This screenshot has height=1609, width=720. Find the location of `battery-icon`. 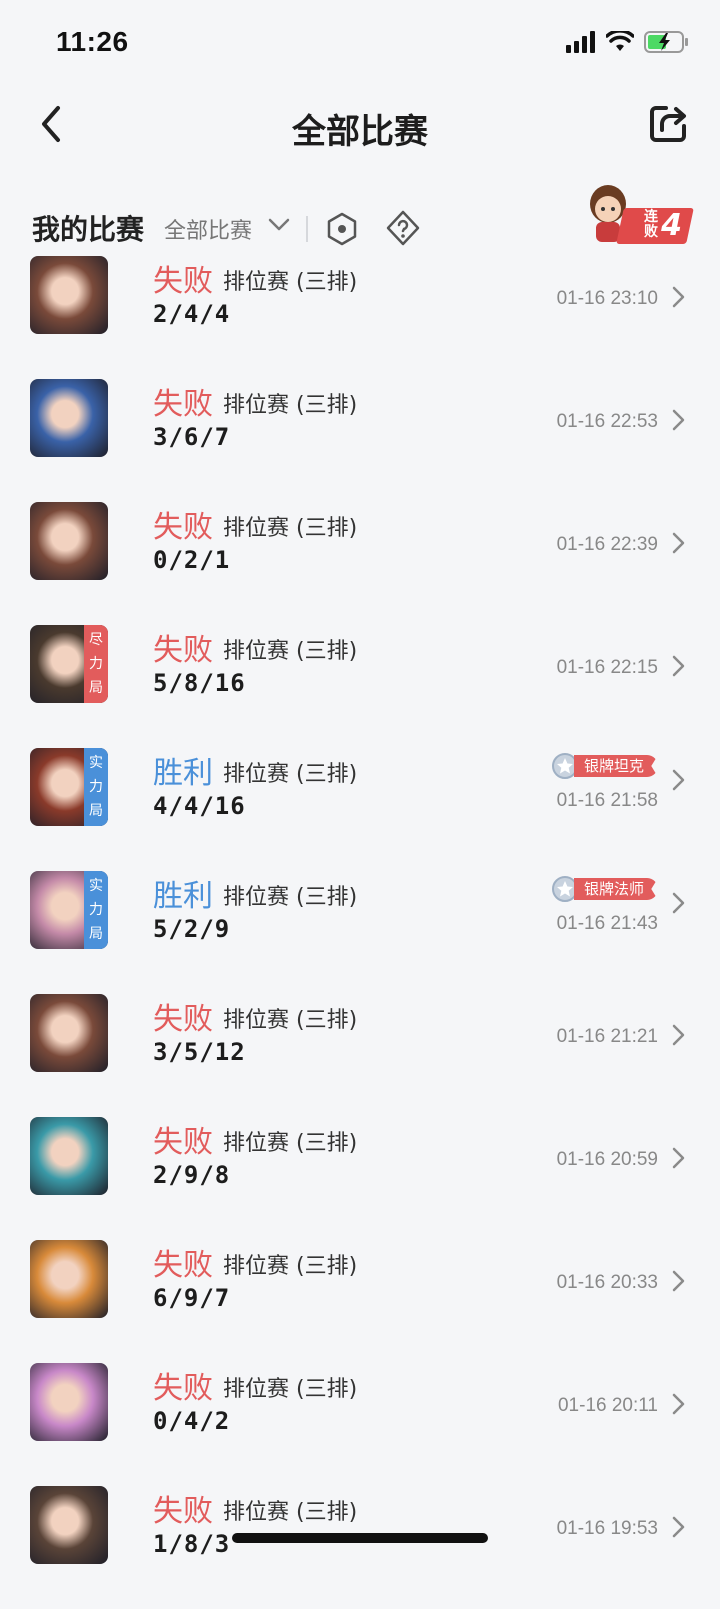

battery-icon is located at coordinates (666, 42).